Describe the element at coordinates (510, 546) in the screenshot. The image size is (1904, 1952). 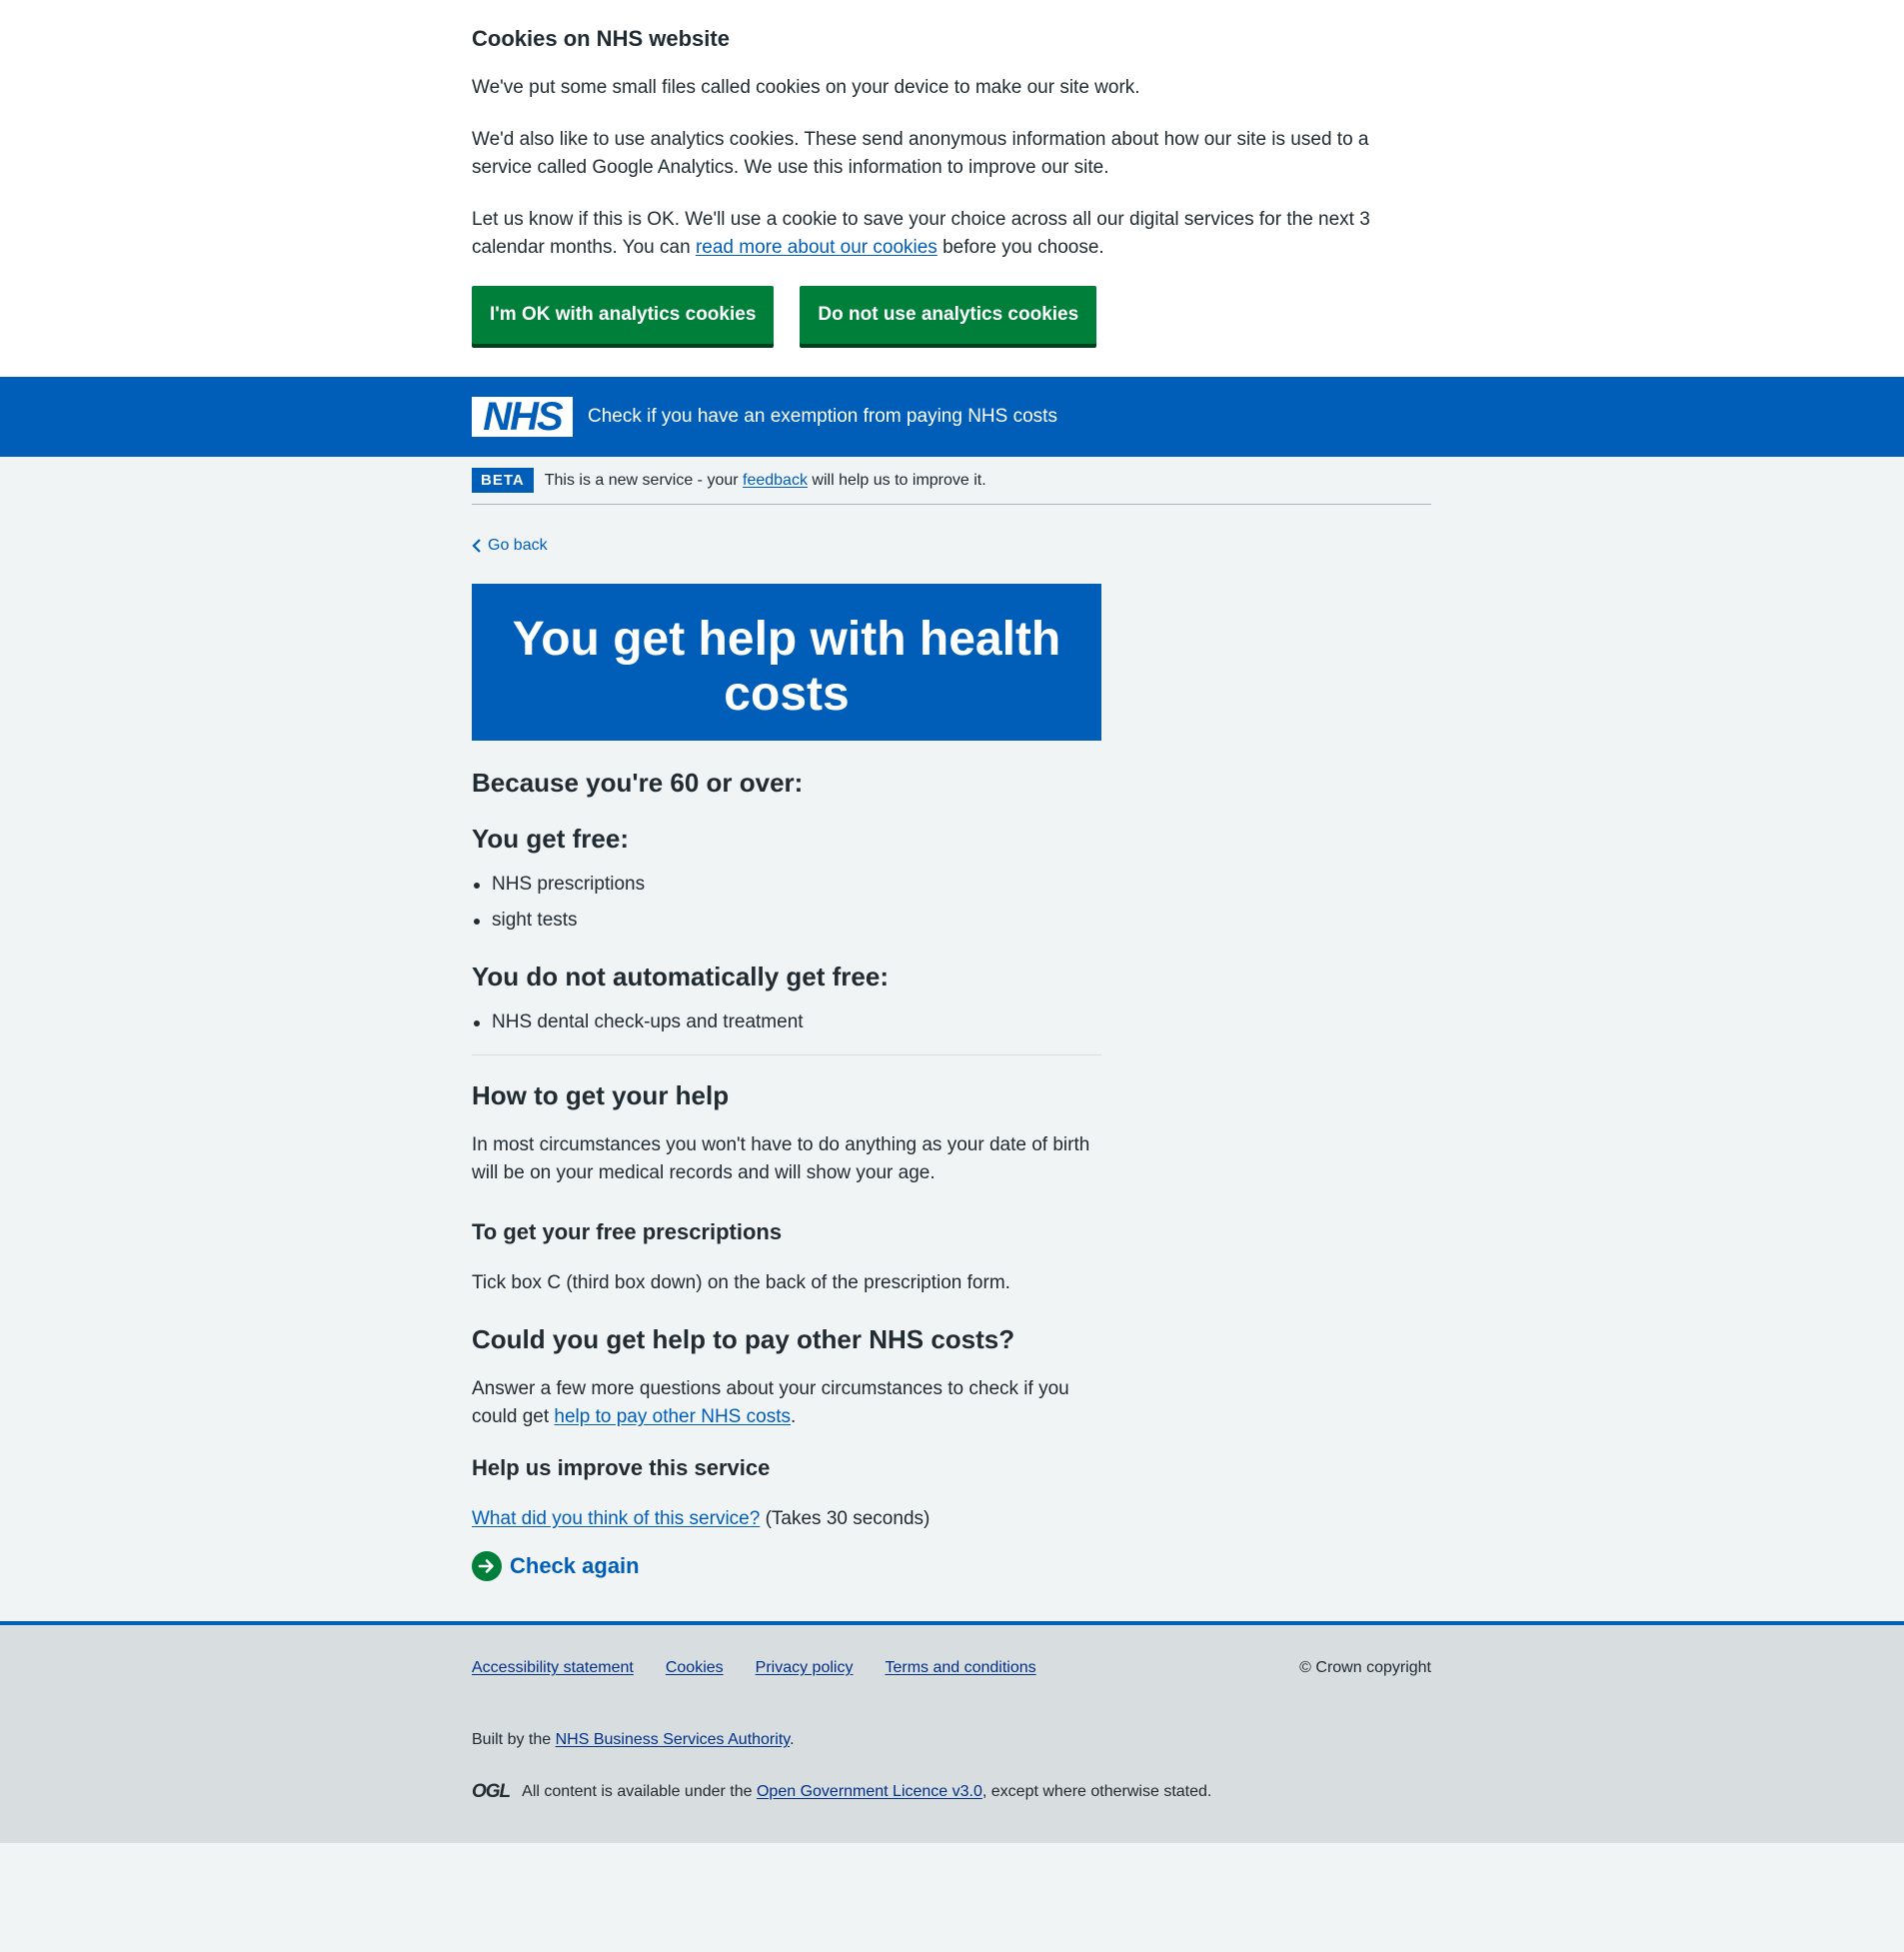
I see `go-back-link: Go back` at that location.